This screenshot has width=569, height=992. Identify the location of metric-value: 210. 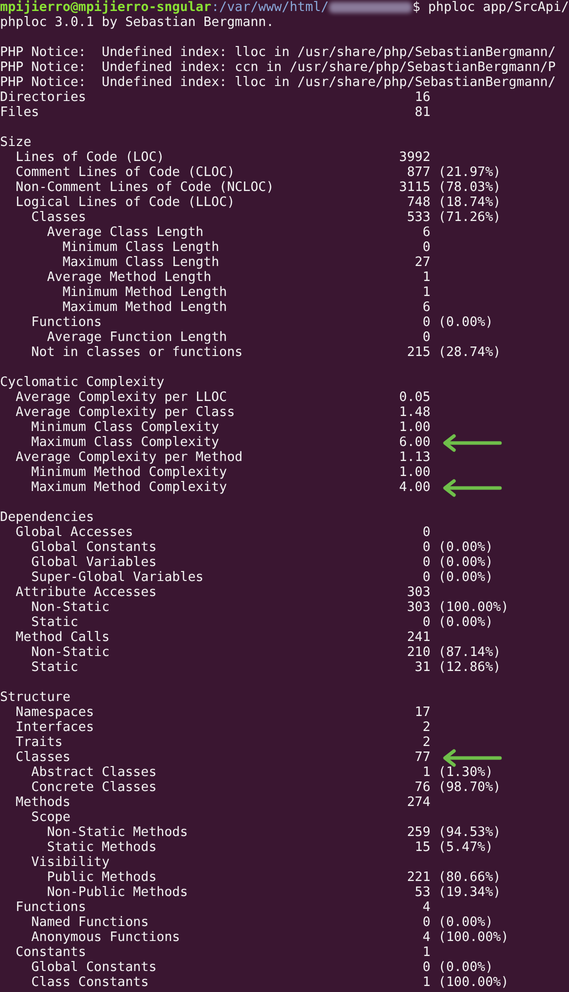
(418, 652).